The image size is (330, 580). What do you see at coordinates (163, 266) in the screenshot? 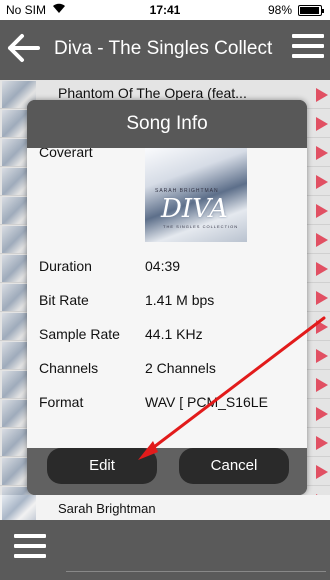
I see `duration-value: 04:39` at bounding box center [163, 266].